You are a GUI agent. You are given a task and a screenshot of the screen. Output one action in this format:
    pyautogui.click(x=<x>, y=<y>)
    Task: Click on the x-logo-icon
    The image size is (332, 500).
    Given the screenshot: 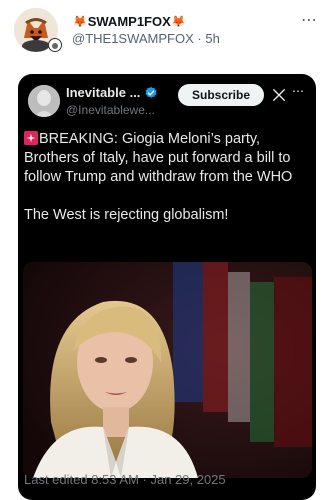 What is the action you would take?
    pyautogui.click(x=279, y=95)
    